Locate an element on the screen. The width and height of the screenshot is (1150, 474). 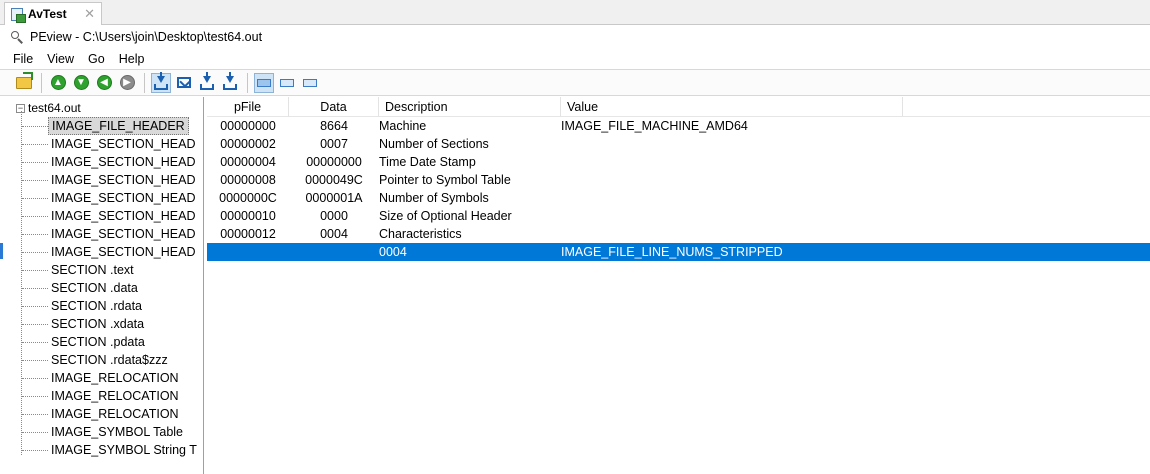
close-icon: ✕ is located at coordinates (89, 14).